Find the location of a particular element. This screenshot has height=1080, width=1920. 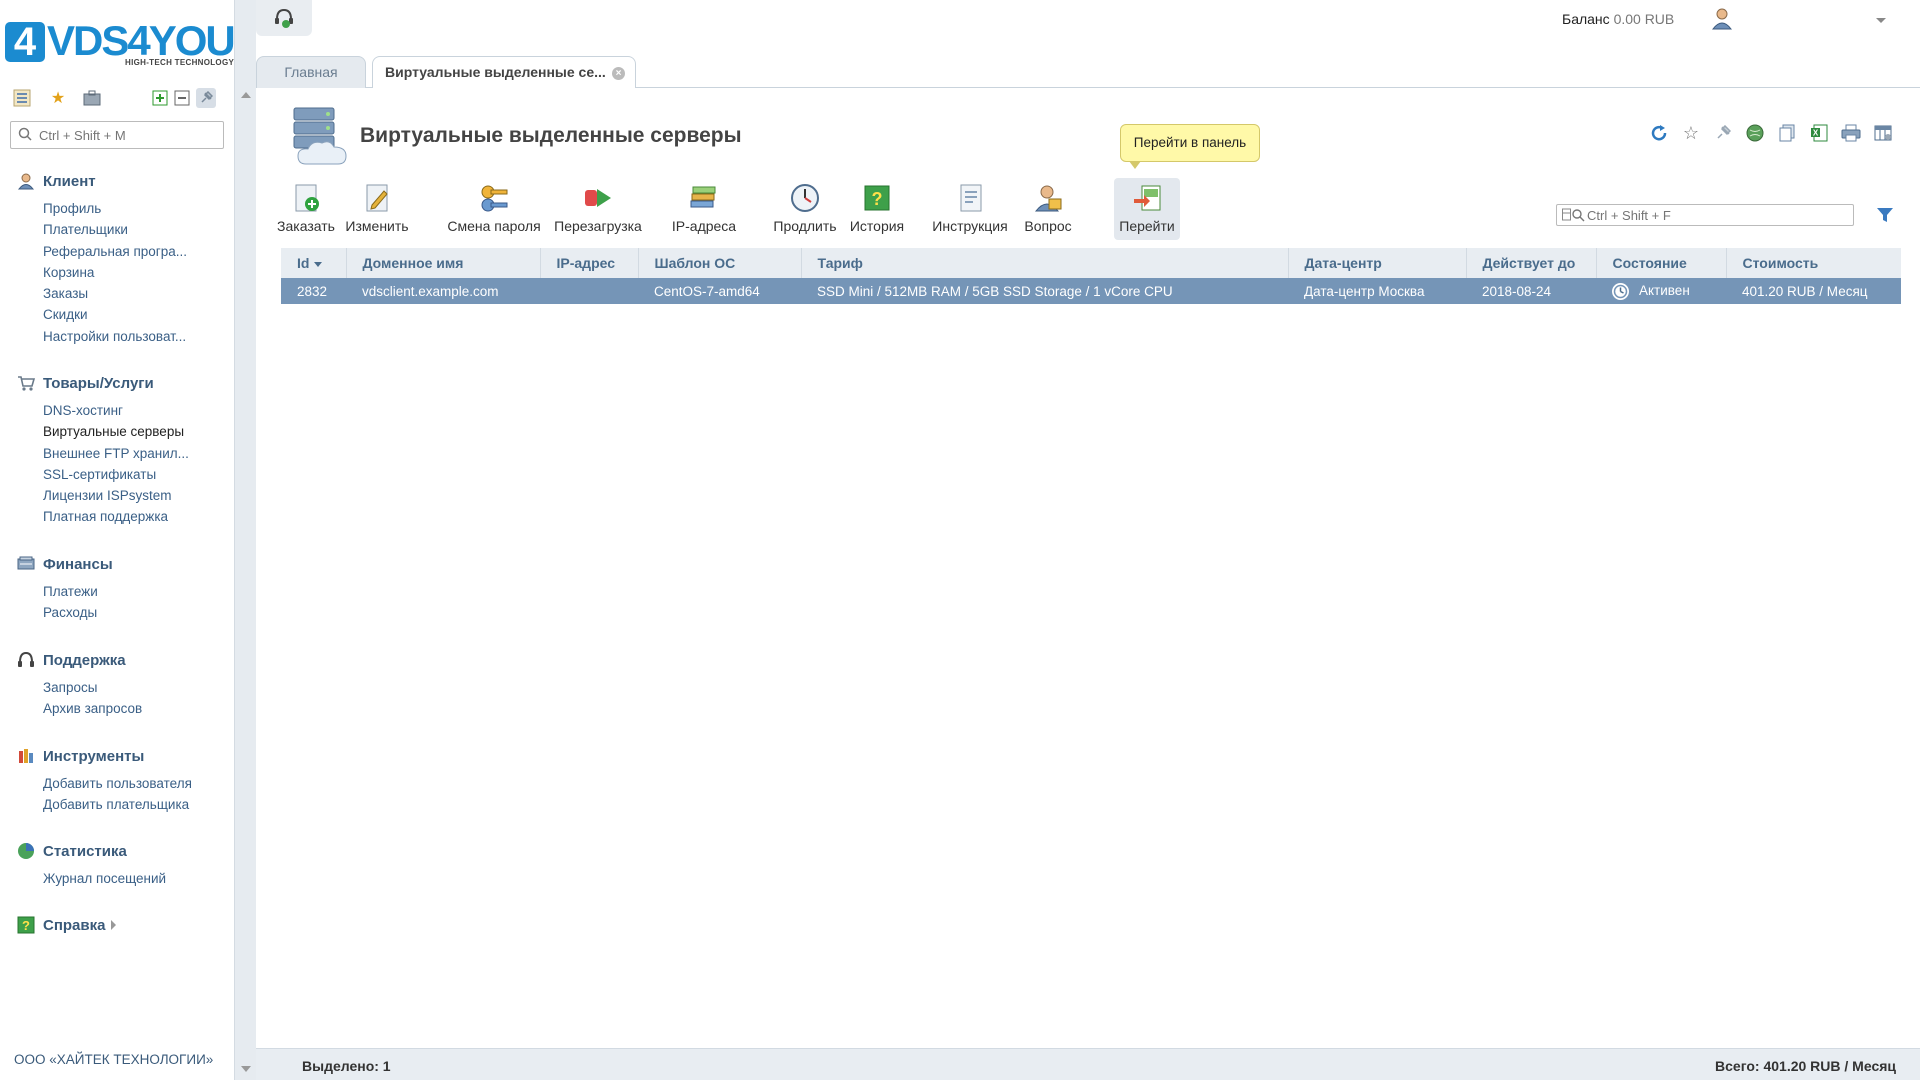

prolong-icon is located at coordinates (805, 198).